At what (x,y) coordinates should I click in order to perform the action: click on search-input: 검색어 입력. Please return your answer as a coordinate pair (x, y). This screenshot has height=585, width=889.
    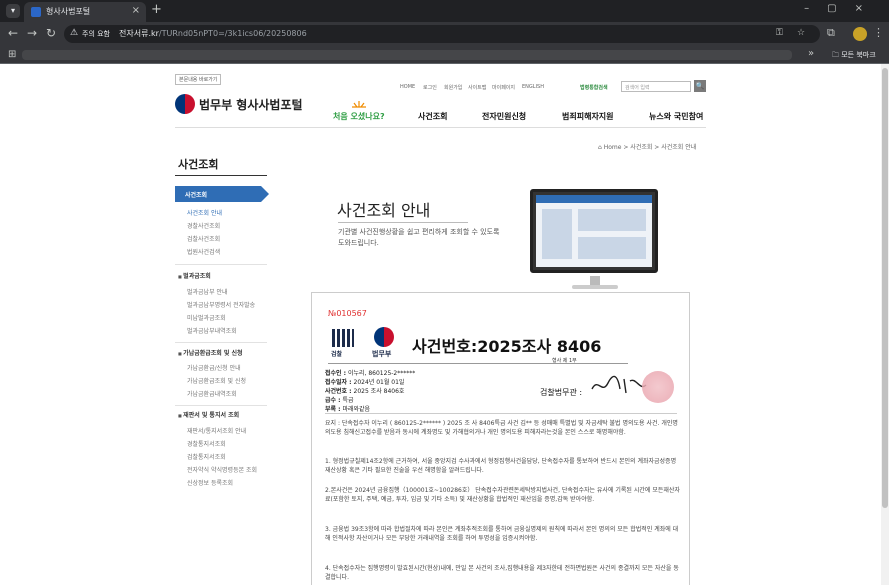
    Looking at the image, I should click on (656, 86).